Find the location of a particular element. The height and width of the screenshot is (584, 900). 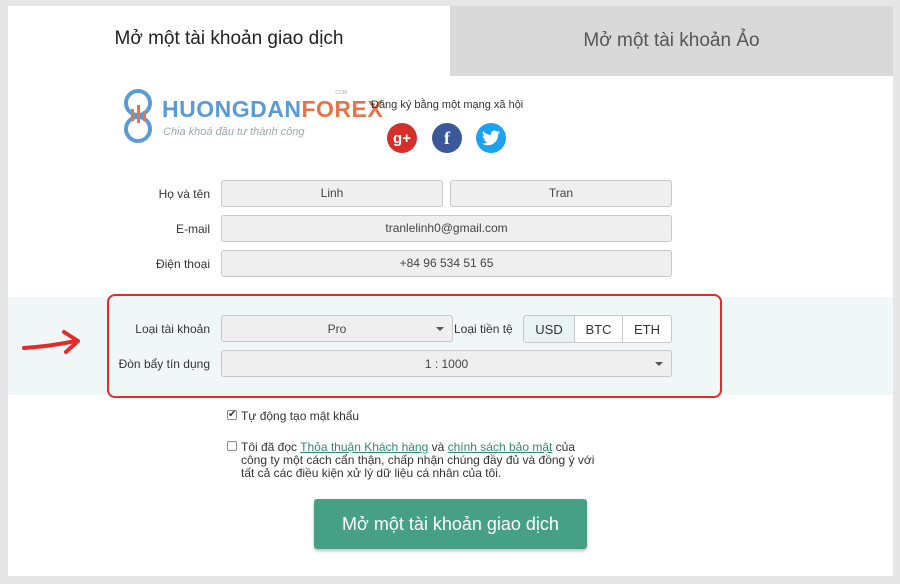

terms-pre: Tôi đã đọc is located at coordinates (271, 447).